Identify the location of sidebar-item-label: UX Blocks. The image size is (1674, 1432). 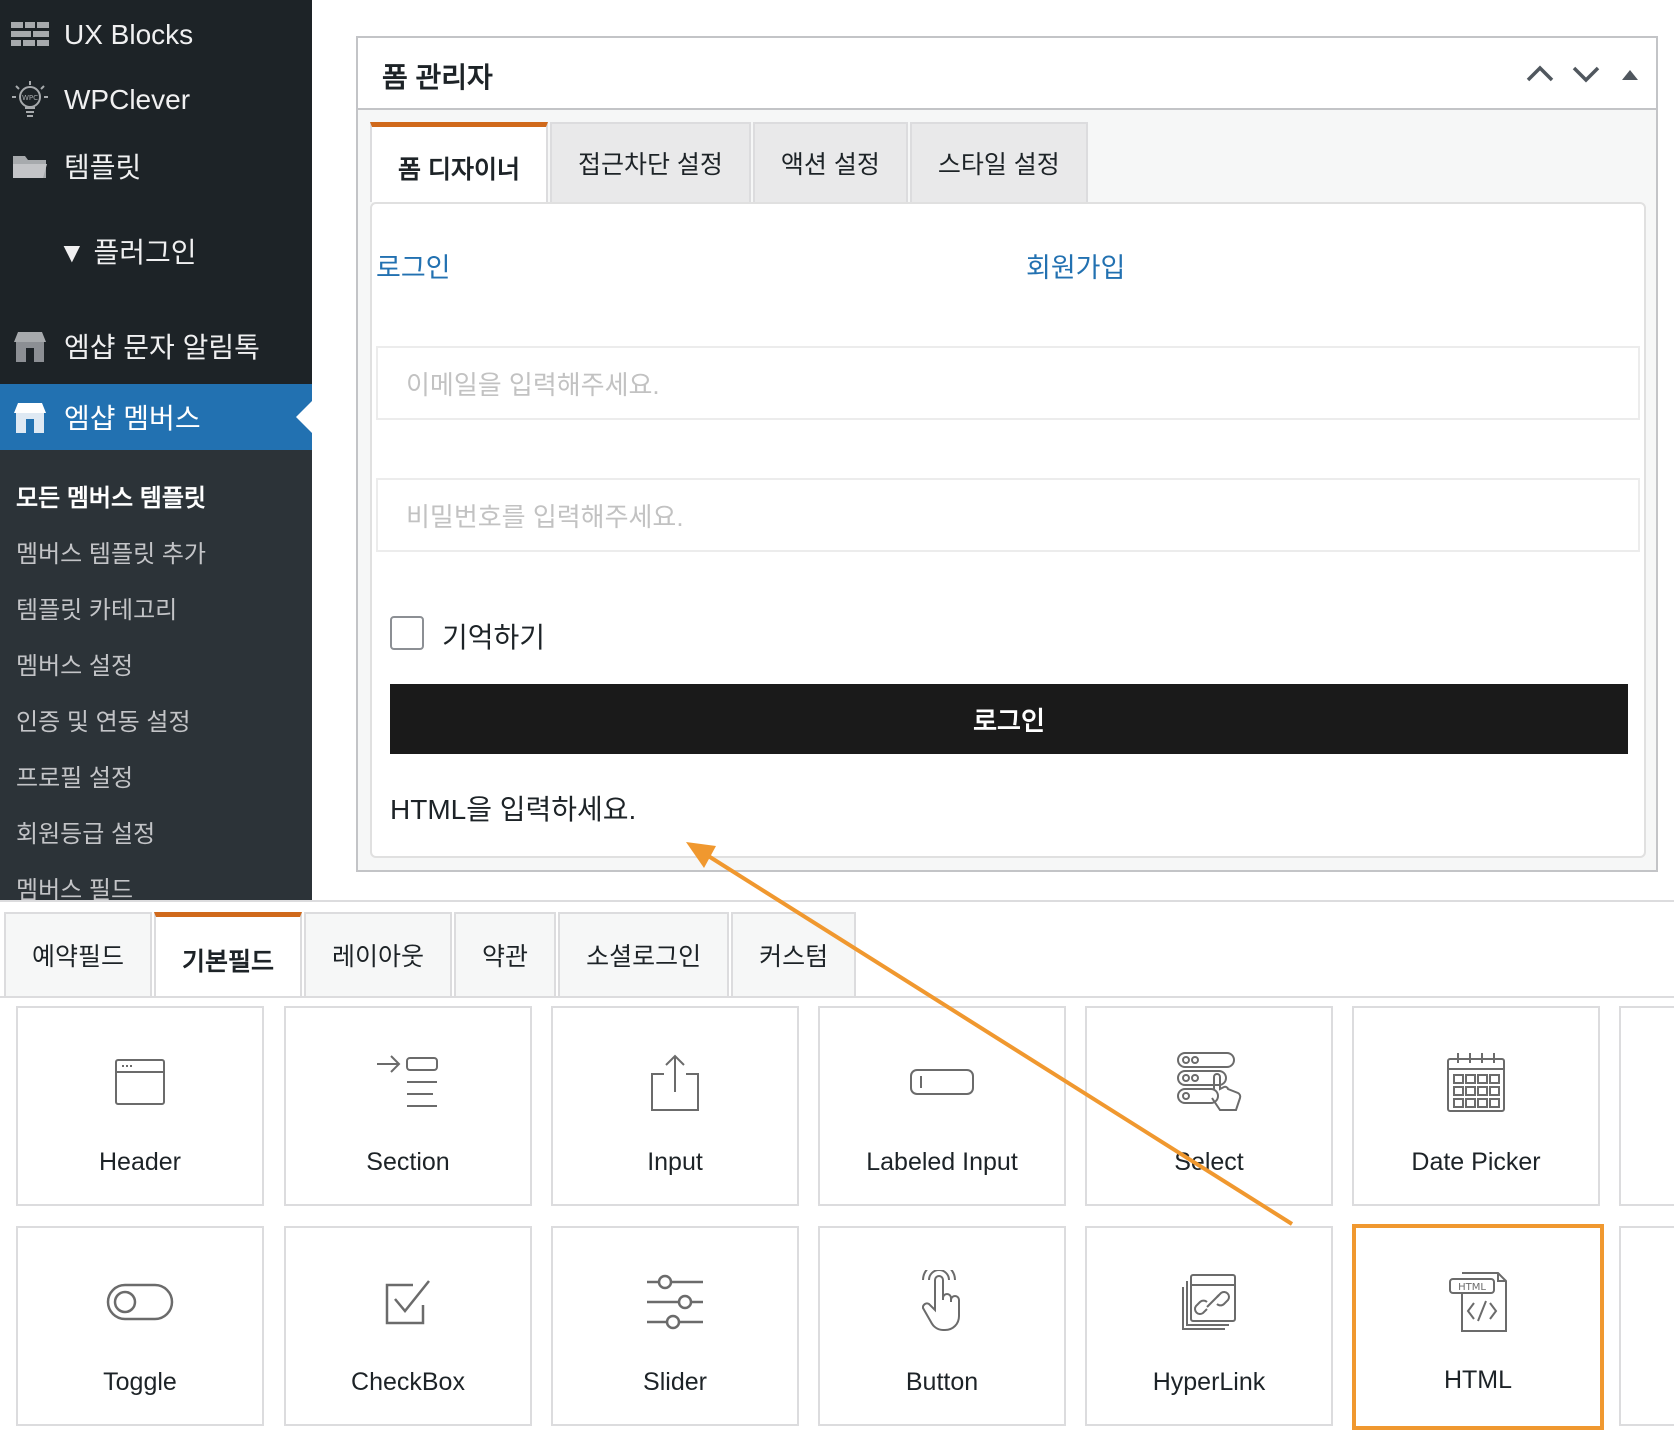
(129, 34).